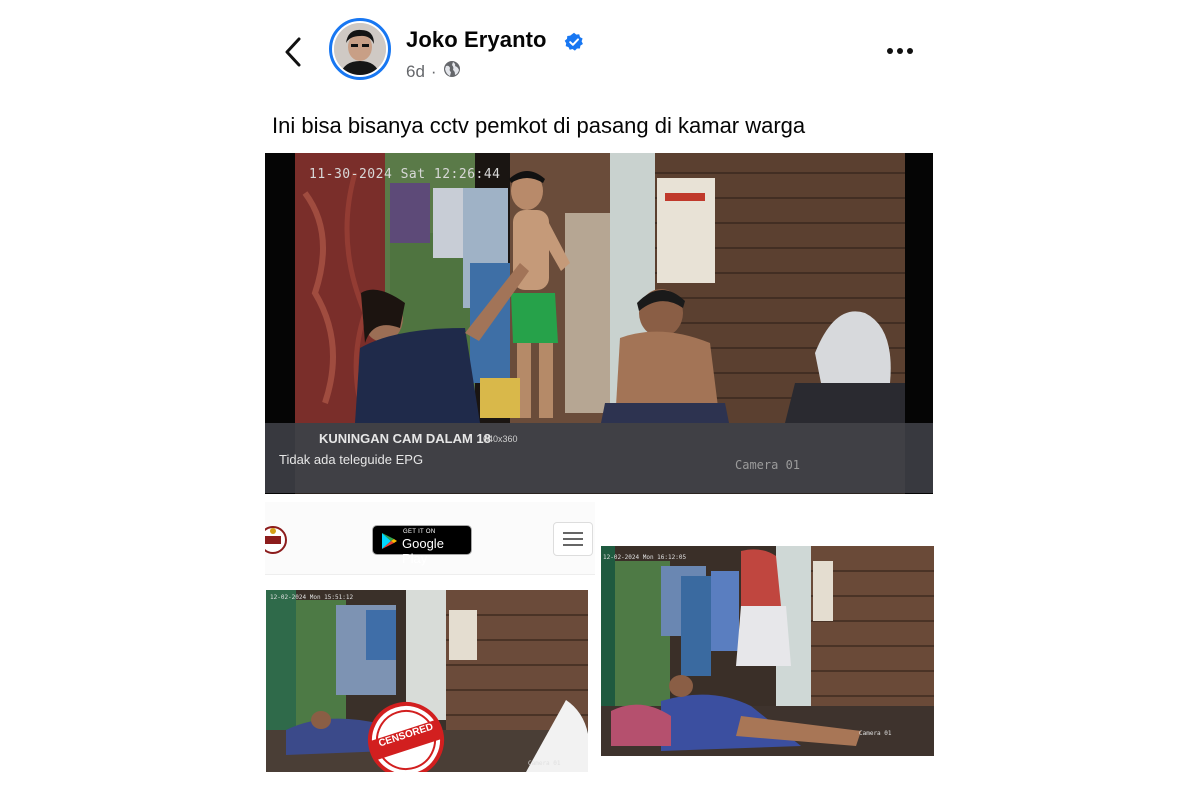  What do you see at coordinates (312, 597) in the screenshot?
I see `cctv-timestamp-left: 12-02-2024 Mon 15:51:12` at bounding box center [312, 597].